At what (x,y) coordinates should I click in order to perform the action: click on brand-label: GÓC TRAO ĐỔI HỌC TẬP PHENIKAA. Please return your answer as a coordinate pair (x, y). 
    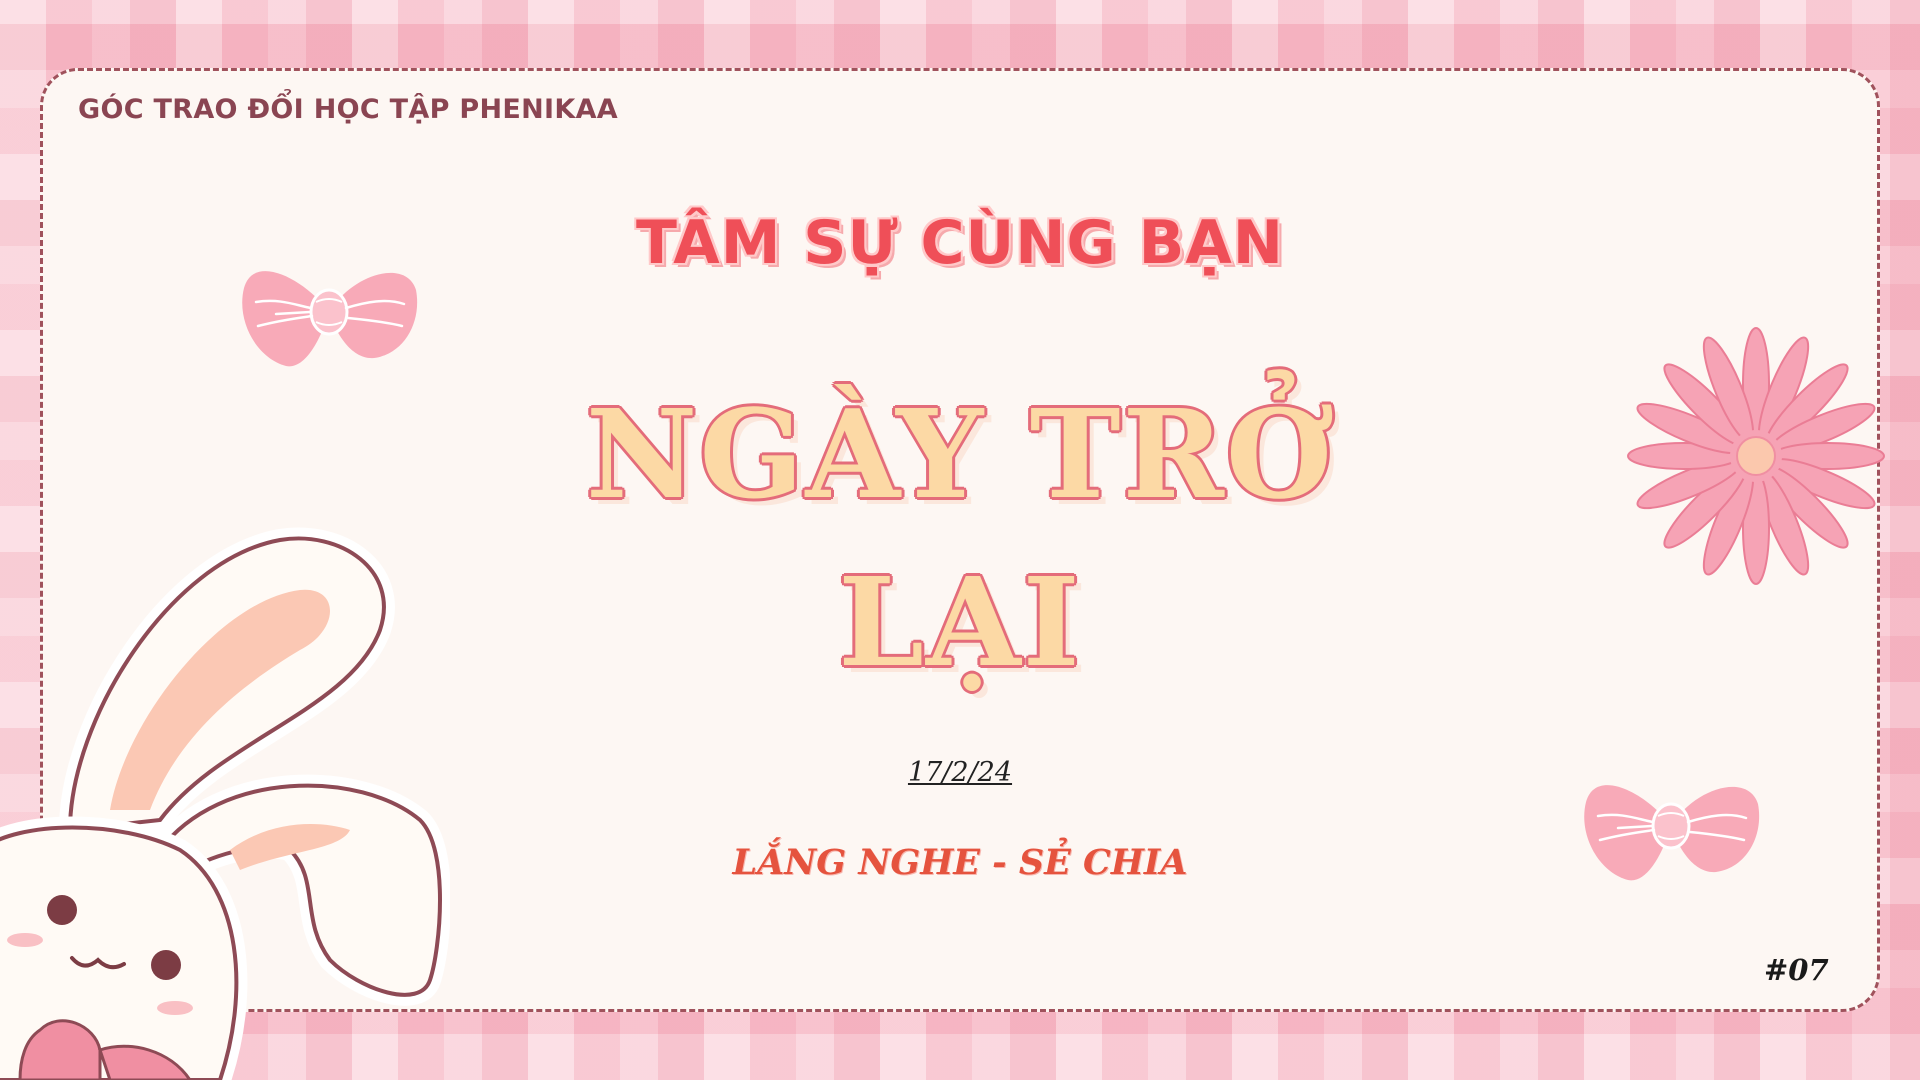
    Looking at the image, I should click on (348, 109).